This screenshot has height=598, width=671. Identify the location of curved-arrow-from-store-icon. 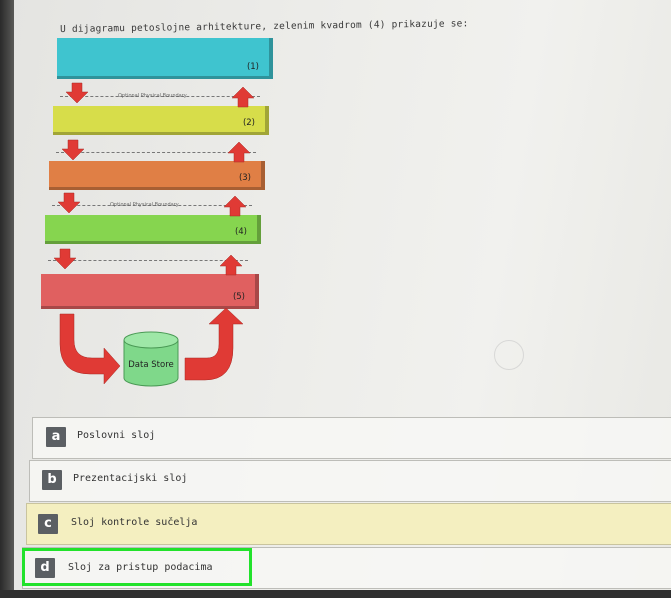
(214, 344).